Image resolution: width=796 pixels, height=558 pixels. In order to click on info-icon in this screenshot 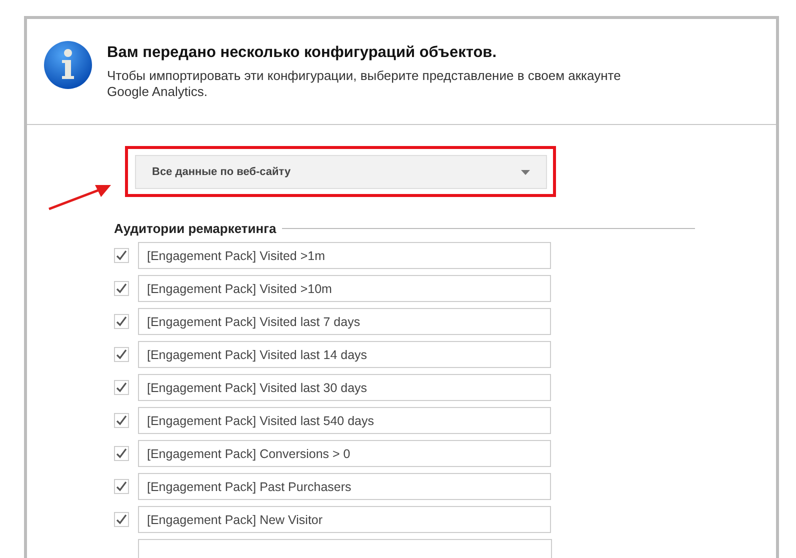, I will do `click(68, 65)`.